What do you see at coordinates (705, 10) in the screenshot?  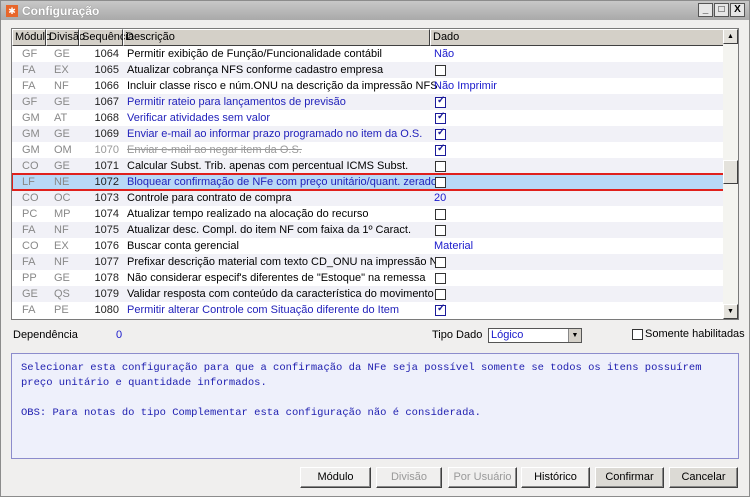 I see `minimize-button: _` at bounding box center [705, 10].